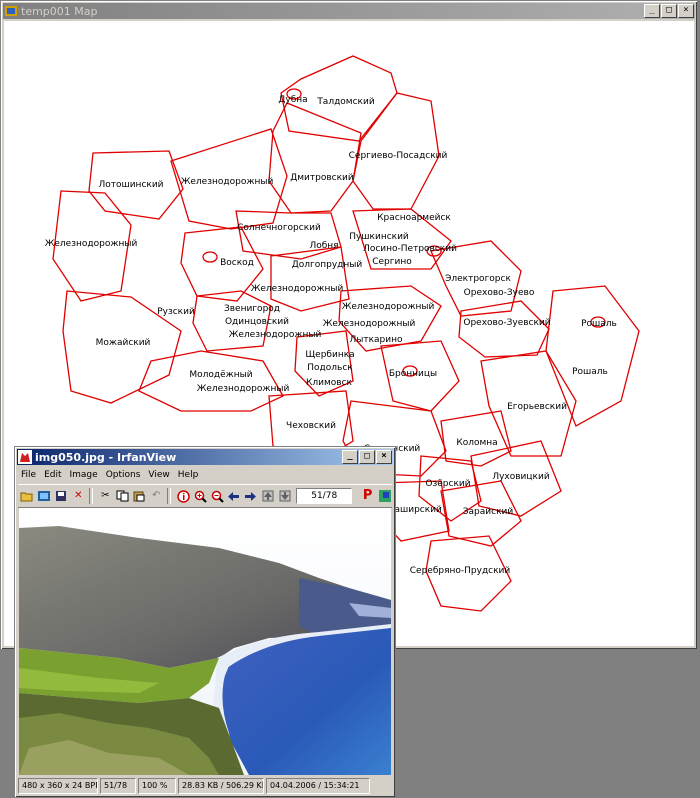  What do you see at coordinates (124, 475) in the screenshot?
I see `menu-options: Options` at bounding box center [124, 475].